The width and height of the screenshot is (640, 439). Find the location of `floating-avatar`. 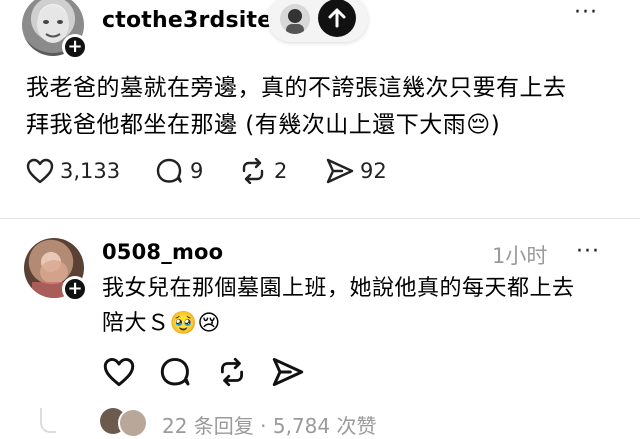

floating-avatar is located at coordinates (295, 19).